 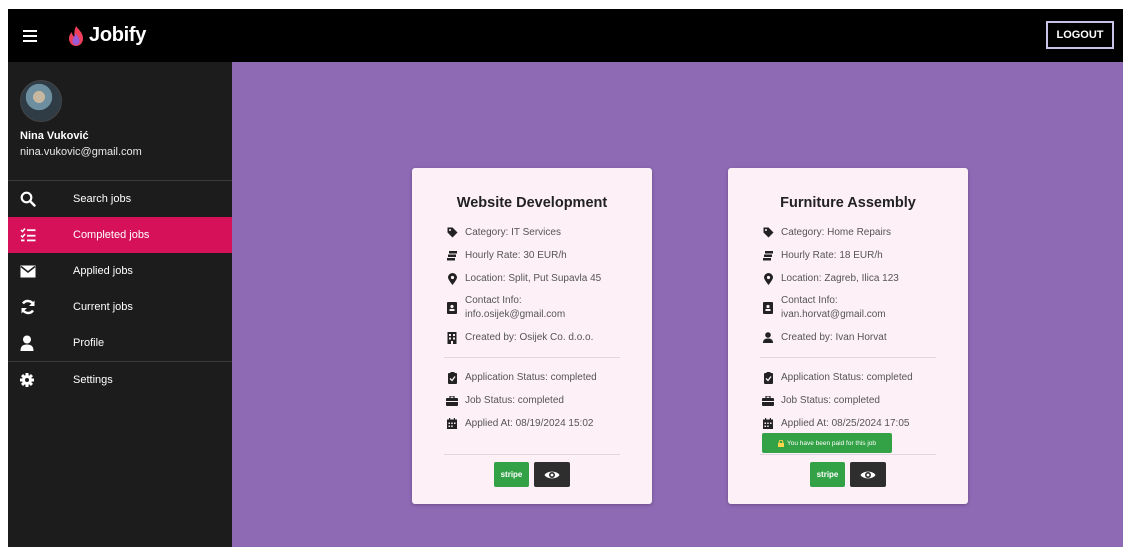 I want to click on search-icon, so click(x=35, y=199).